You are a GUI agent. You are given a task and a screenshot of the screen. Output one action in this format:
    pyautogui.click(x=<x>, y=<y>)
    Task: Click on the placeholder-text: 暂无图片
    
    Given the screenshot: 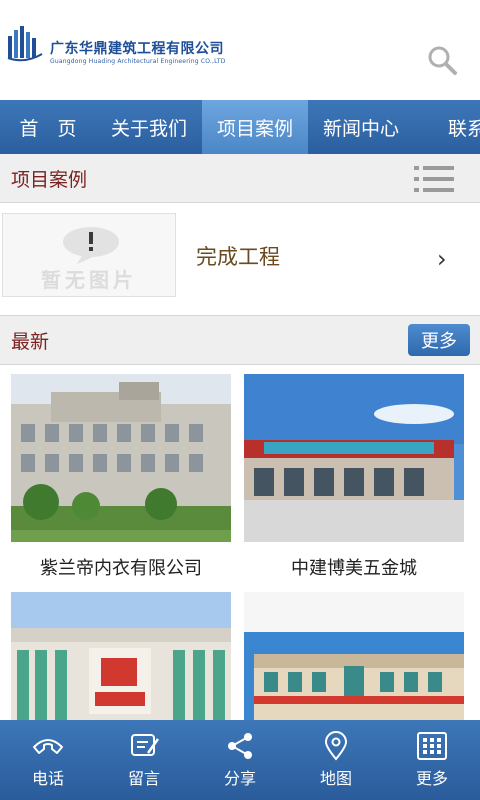 What is the action you would take?
    pyautogui.click(x=89, y=280)
    